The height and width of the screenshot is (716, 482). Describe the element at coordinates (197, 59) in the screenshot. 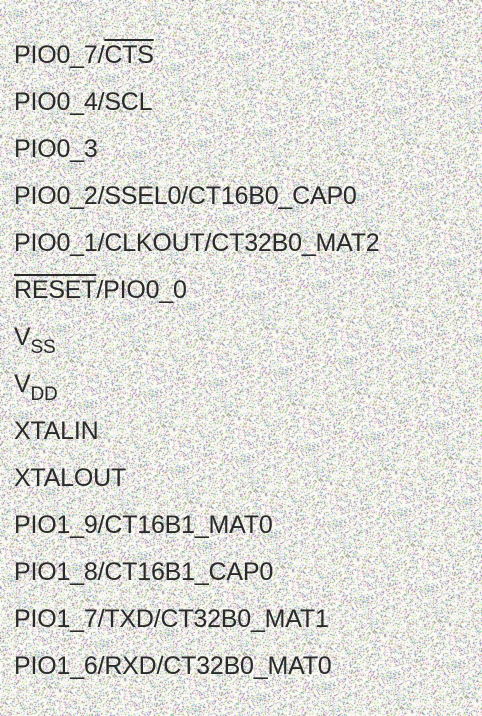

I see `pin-label: PIO0_7/CTS` at that location.